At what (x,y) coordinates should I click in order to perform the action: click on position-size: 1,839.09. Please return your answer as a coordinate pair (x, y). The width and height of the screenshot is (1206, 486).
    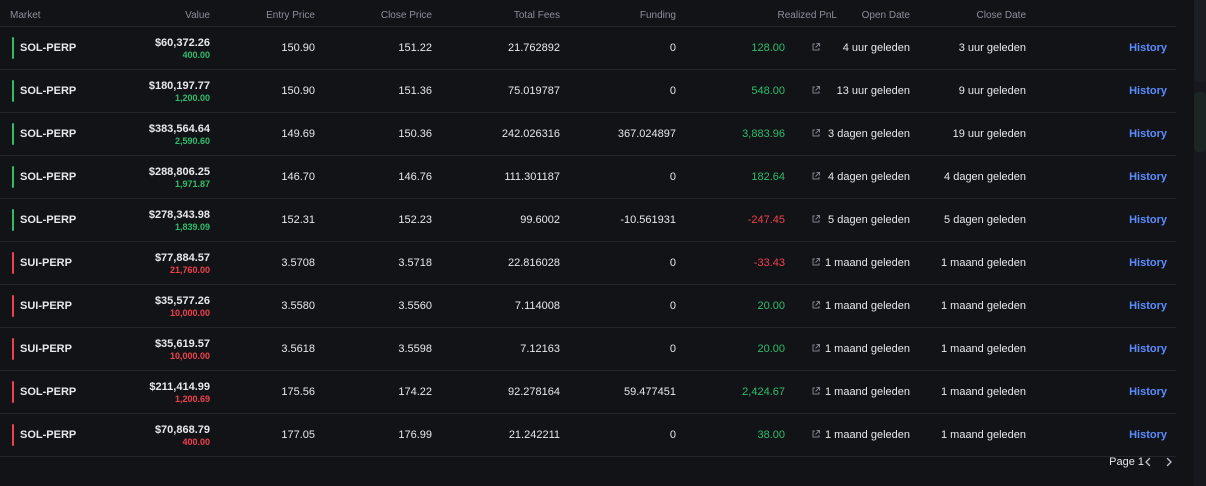
    Looking at the image, I should click on (192, 227).